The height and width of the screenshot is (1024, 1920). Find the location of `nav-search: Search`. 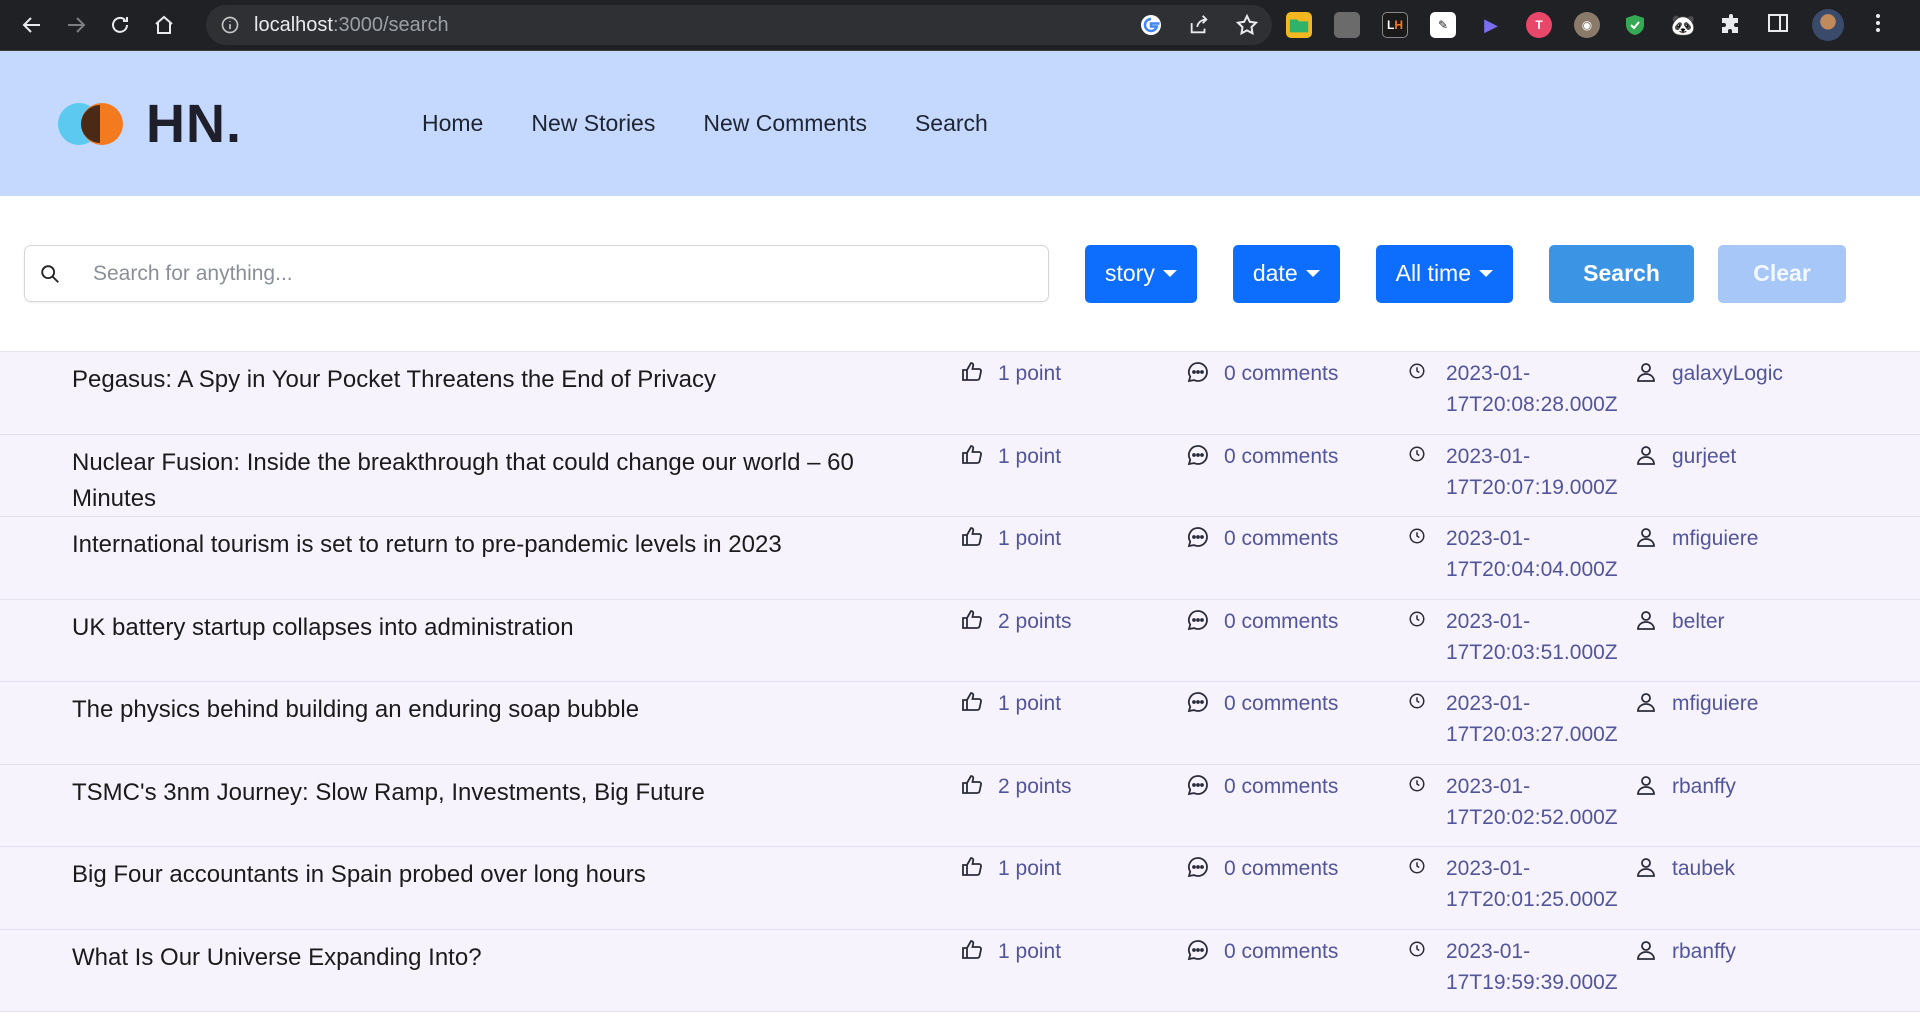

nav-search: Search is located at coordinates (951, 123).